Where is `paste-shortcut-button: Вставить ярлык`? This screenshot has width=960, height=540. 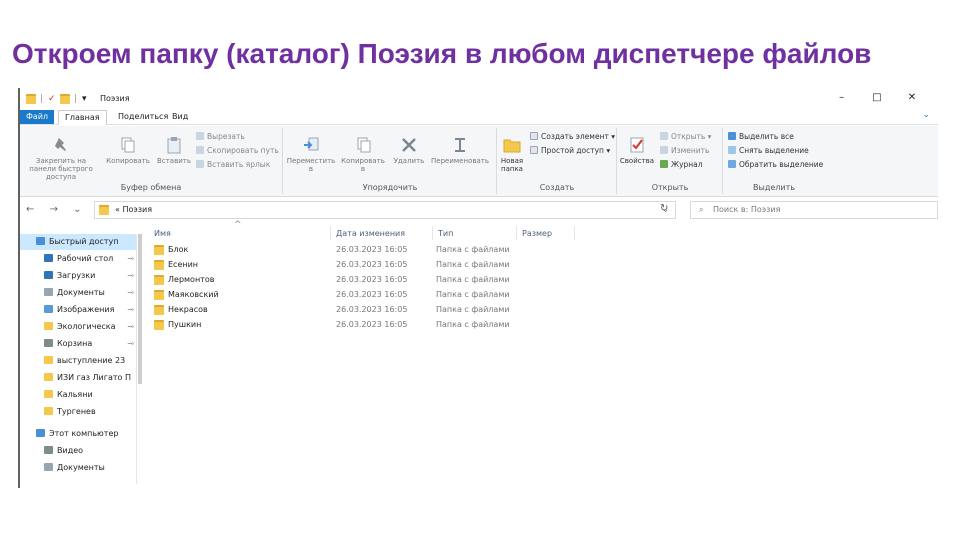 paste-shortcut-button: Вставить ярлык is located at coordinates (233, 164).